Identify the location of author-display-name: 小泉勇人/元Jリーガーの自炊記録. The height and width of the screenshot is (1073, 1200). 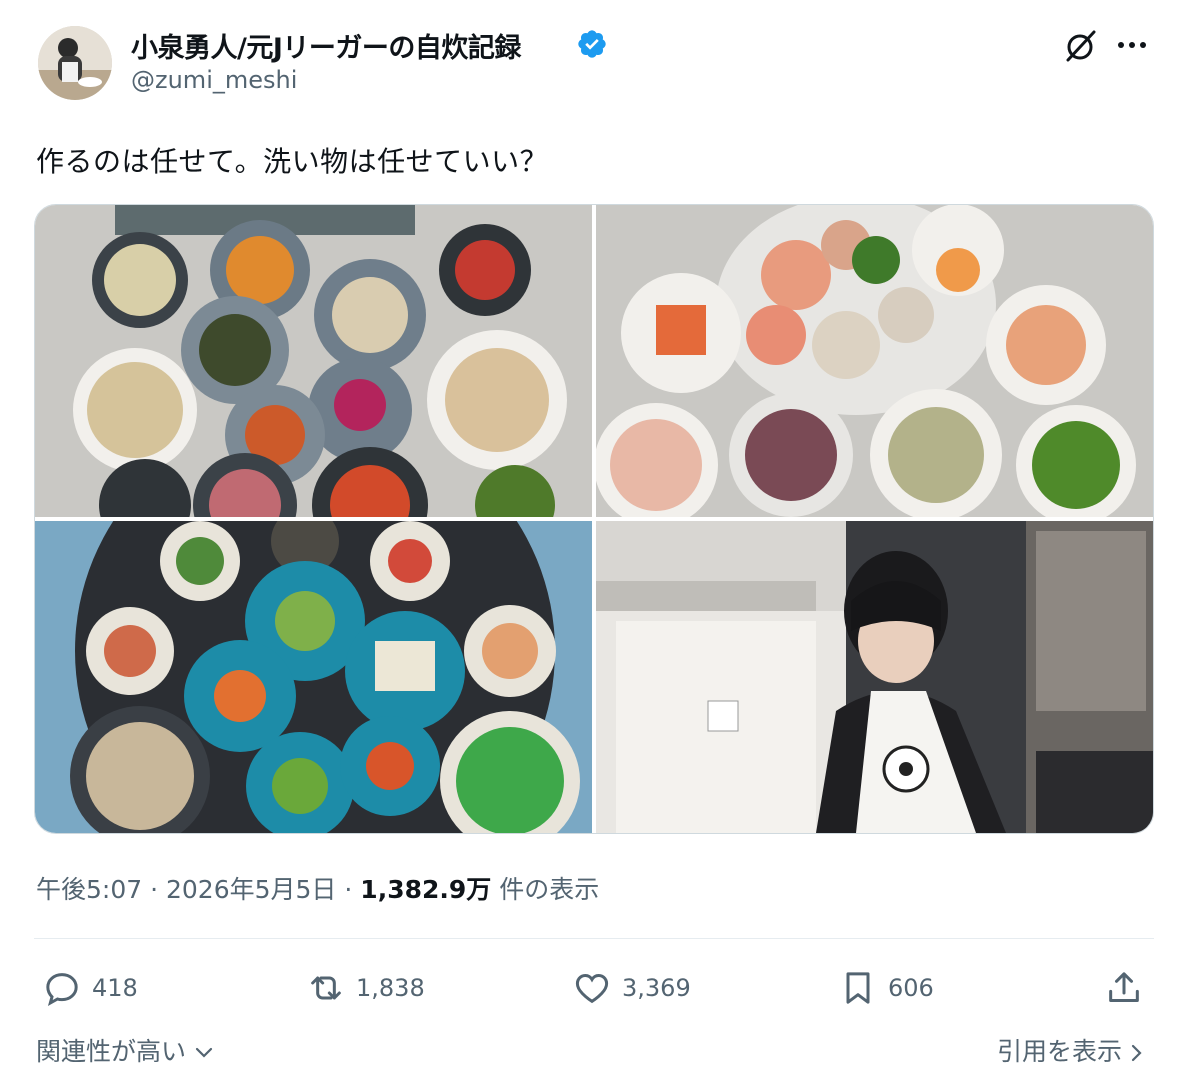
(326, 45).